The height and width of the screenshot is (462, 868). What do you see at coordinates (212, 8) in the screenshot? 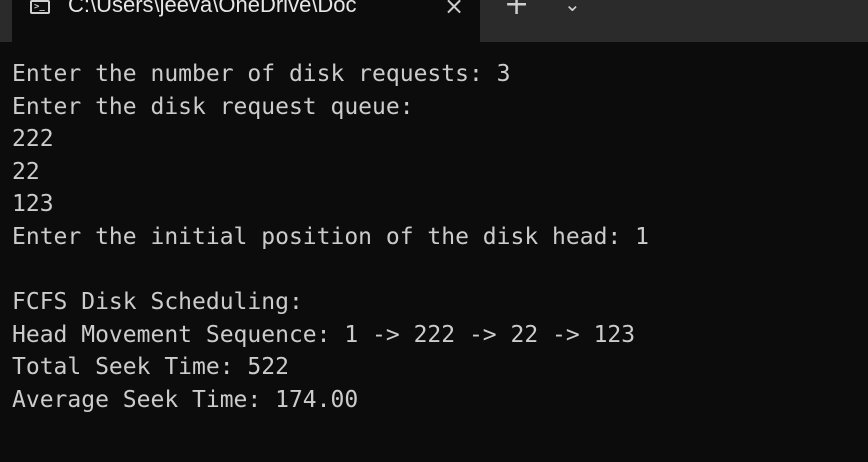
I see `tab-title: C:\Users\jeeva\OneDrive\Doc` at bounding box center [212, 8].